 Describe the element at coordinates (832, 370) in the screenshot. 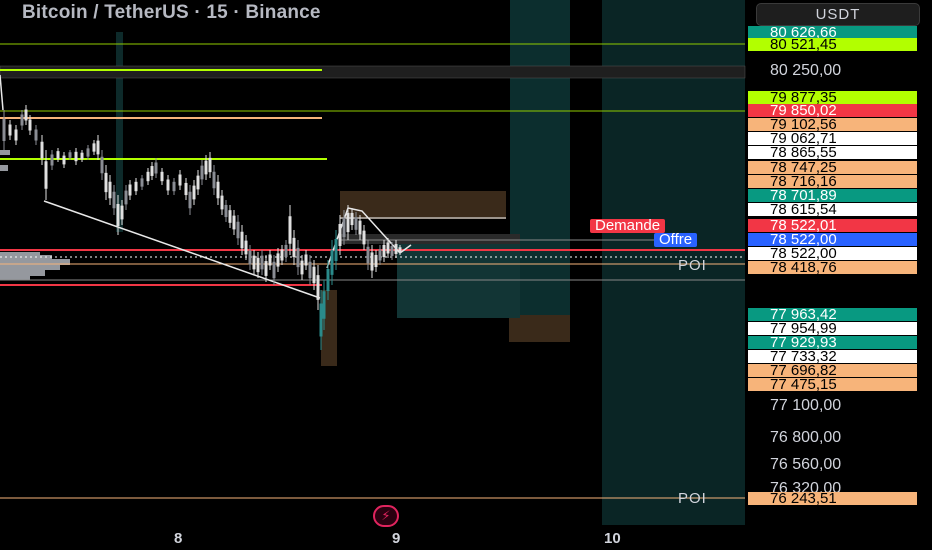

I see `price-tag: 77 696,82` at that location.